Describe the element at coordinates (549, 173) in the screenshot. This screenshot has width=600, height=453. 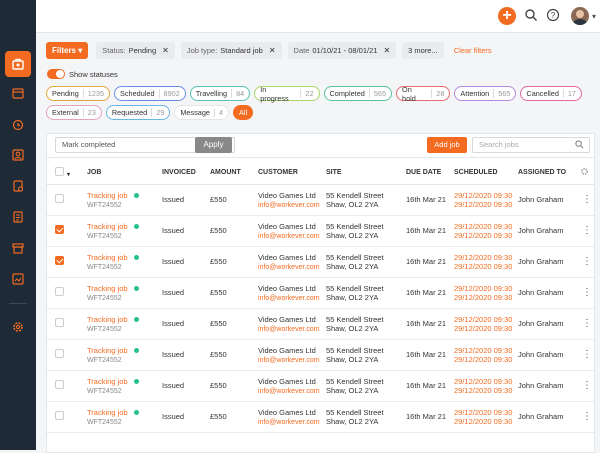
I see `col-assigned-to: ASSIGNED TO` at that location.